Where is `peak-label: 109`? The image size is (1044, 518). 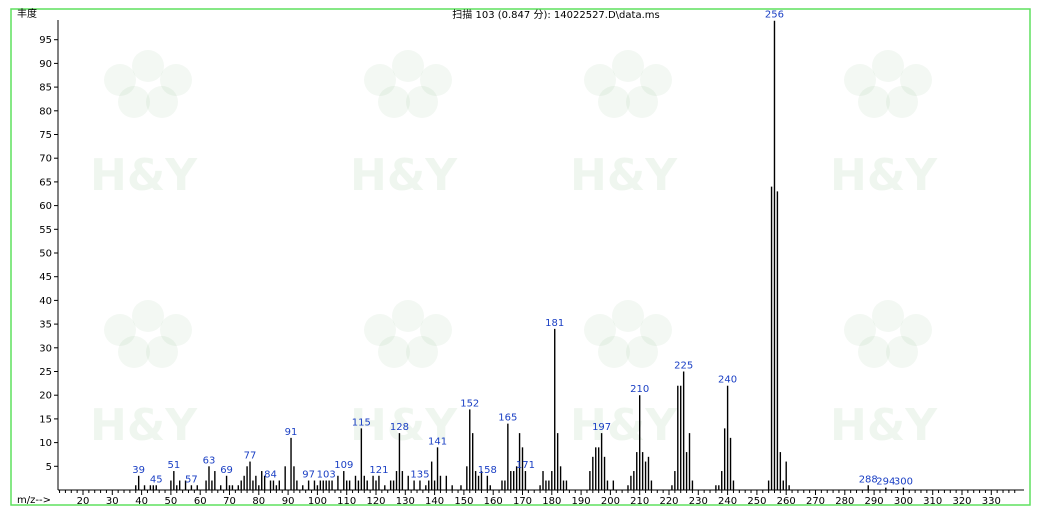
peak-label: 109 is located at coordinates (343, 465).